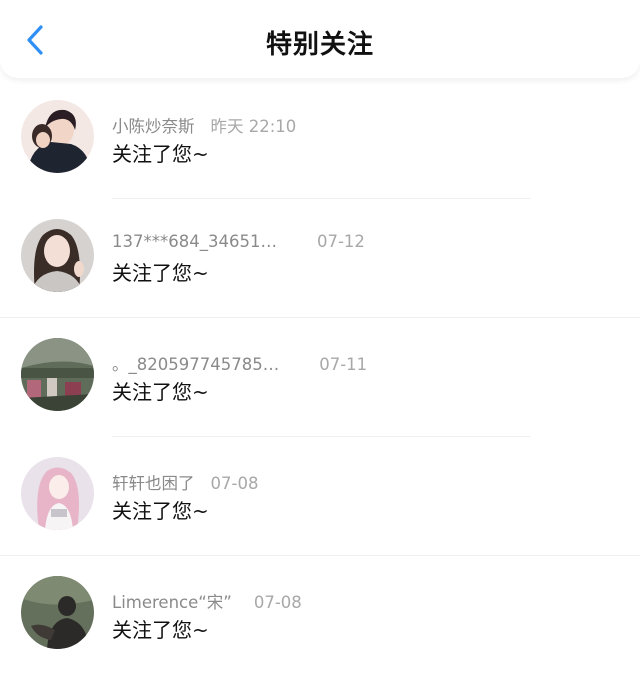 The width and height of the screenshot is (640, 682). I want to click on notification-meta: 轩轩也困了 07-08, so click(185, 482).